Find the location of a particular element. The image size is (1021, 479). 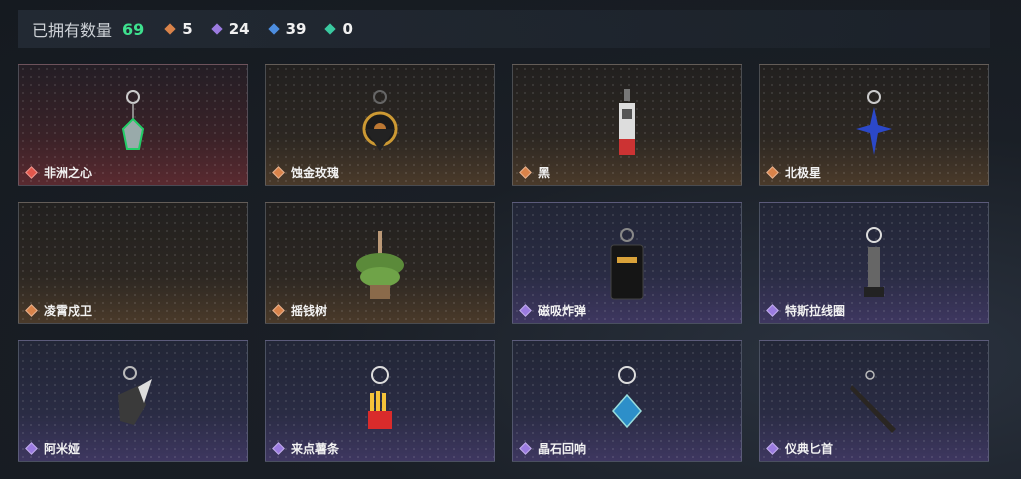

charm-name: 北极星 is located at coordinates (803, 173).